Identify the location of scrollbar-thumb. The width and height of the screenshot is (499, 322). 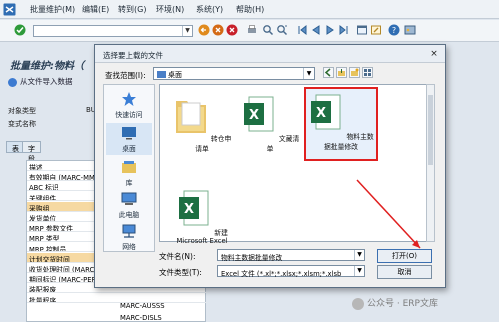
(430, 130).